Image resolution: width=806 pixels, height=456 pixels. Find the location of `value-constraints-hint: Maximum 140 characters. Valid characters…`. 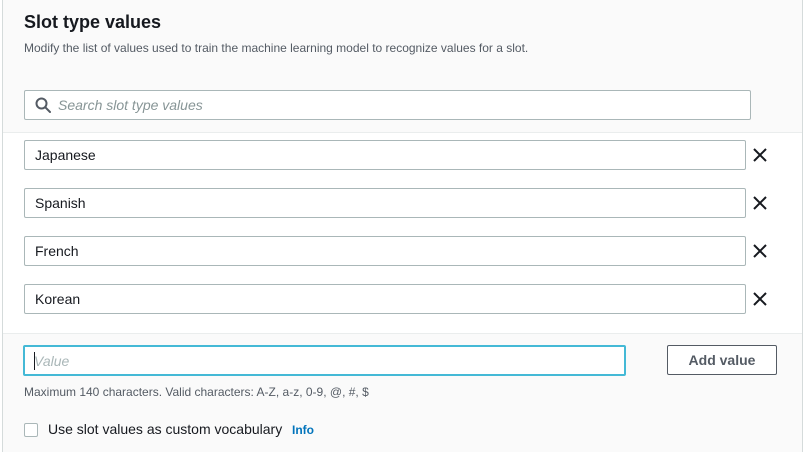

value-constraints-hint: Maximum 140 characters. Valid characters… is located at coordinates (196, 392).